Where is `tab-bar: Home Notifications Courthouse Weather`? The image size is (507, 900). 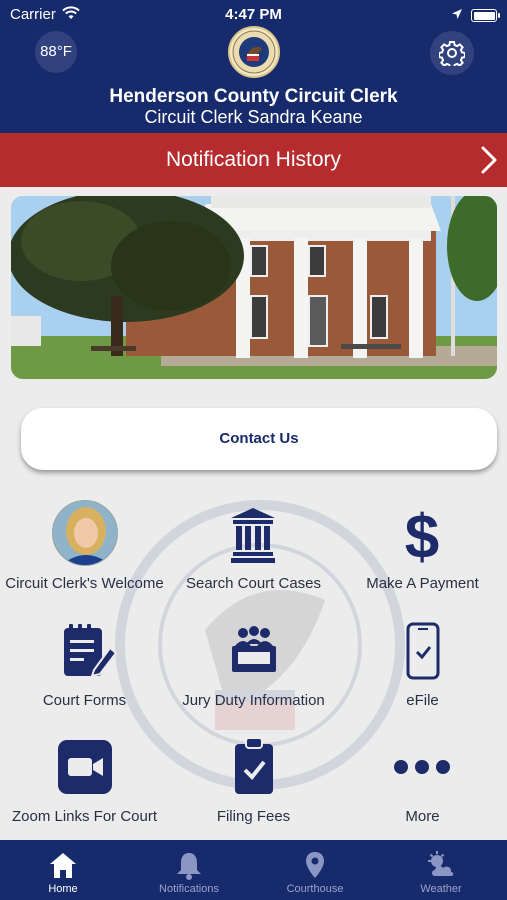 tab-bar: Home Notifications Courthouse Weather is located at coordinates (253, 870).